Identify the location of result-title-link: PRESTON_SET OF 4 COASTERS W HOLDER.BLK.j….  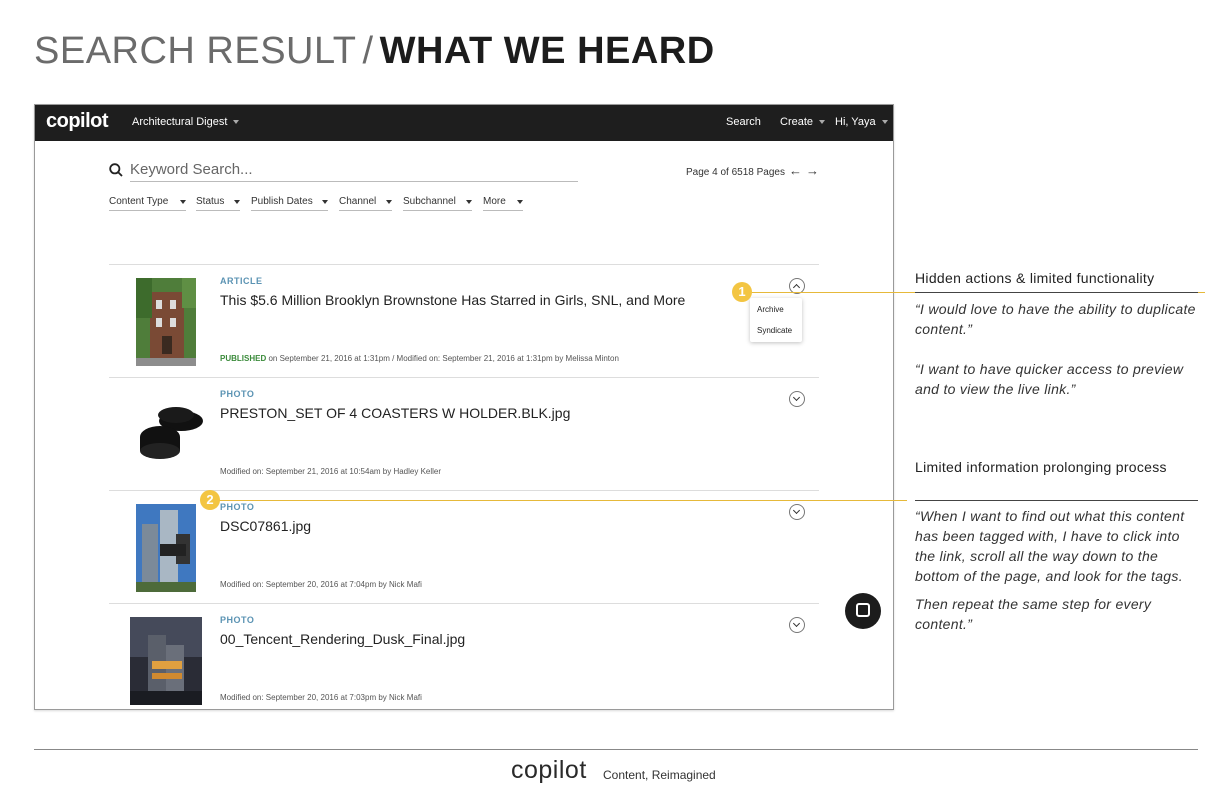
(395, 413).